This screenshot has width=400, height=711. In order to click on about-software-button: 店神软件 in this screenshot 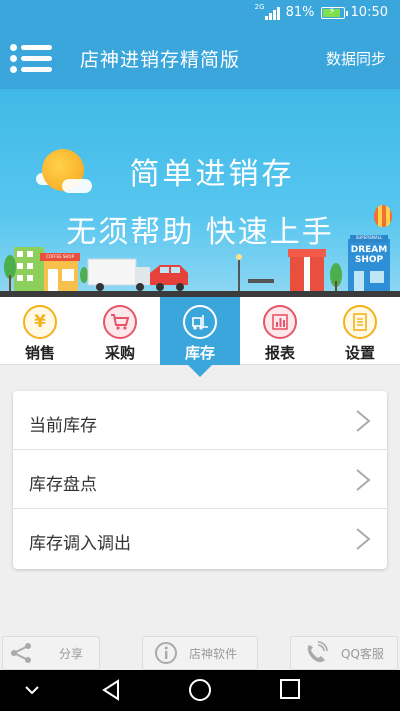, I will do `click(200, 653)`.